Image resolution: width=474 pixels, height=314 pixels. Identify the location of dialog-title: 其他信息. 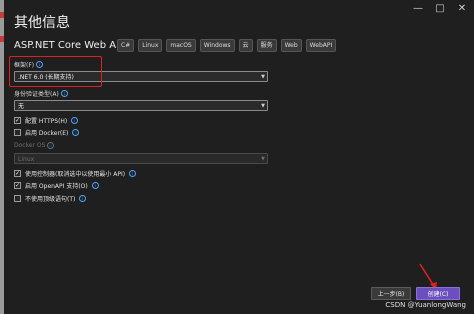
(42, 23).